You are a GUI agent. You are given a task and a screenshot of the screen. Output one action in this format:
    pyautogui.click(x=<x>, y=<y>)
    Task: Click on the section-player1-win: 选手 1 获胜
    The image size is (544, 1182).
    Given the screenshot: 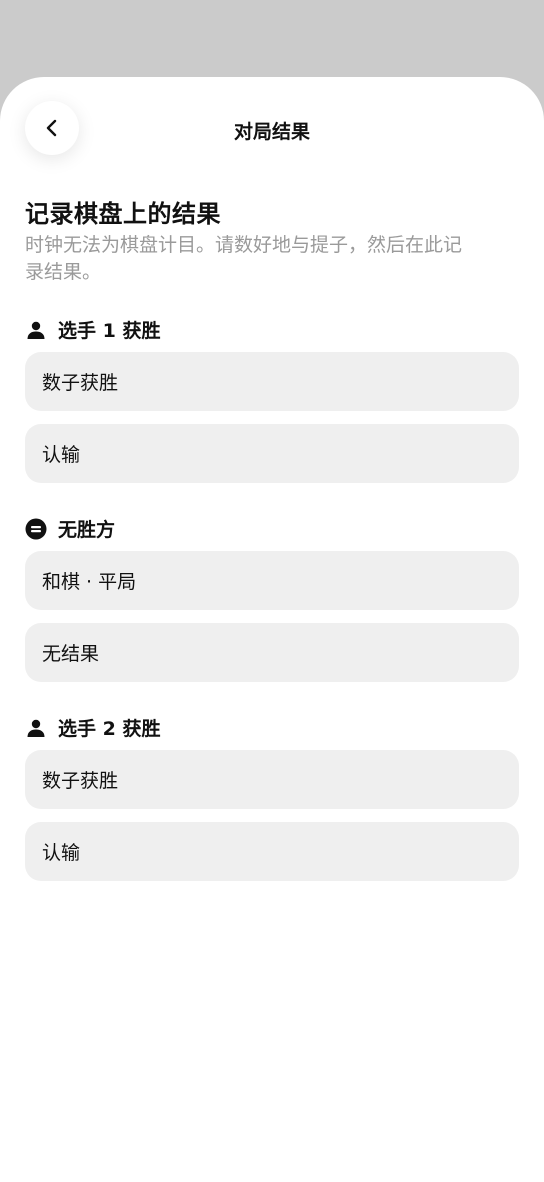 What is the action you would take?
    pyautogui.click(x=92, y=329)
    